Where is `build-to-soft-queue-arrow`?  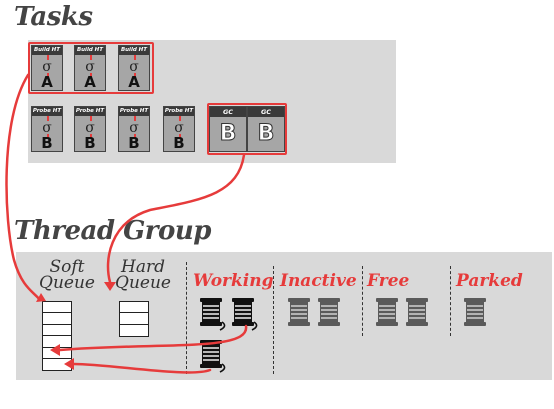 build-to-soft-queue-arrow is located at coordinates (23, 187).